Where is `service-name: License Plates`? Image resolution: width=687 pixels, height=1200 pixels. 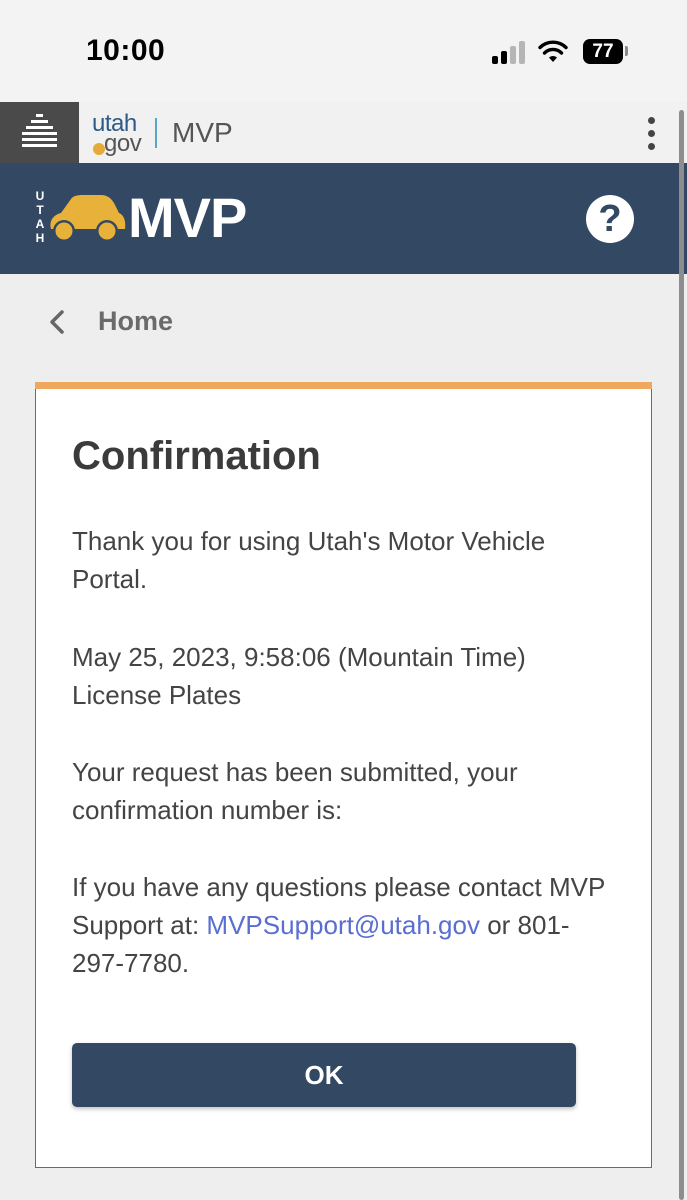
service-name: License Plates is located at coordinates (157, 695).